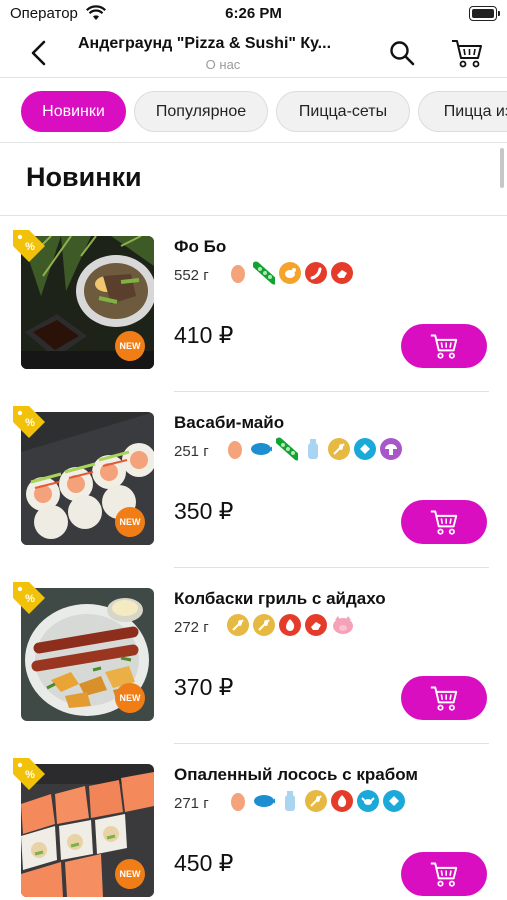  Describe the element at coordinates (200, 246) in the screenshot. I see `product-name: Фо Бо` at that location.